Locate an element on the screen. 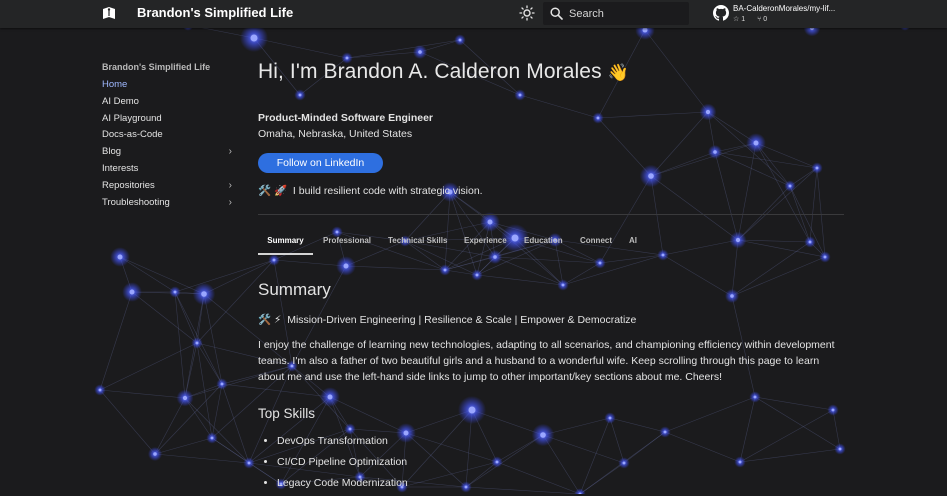 The width and height of the screenshot is (947, 496). star-count: ☆ 1 is located at coordinates (739, 19).